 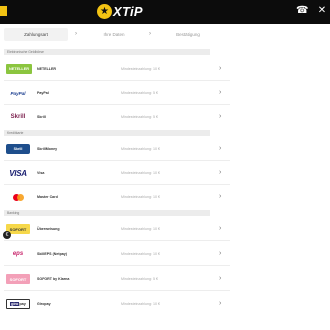 What do you see at coordinates (18, 149) in the screenshot?
I see `skrillmoney-logo: Skrill` at bounding box center [18, 149].